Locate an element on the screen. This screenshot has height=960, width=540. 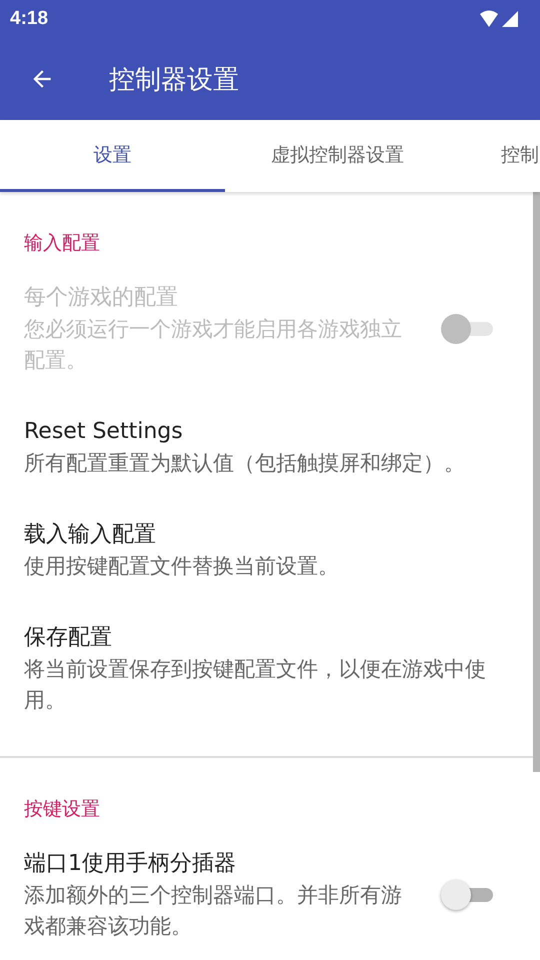
section-header: 输入配置 is located at coordinates (62, 243).